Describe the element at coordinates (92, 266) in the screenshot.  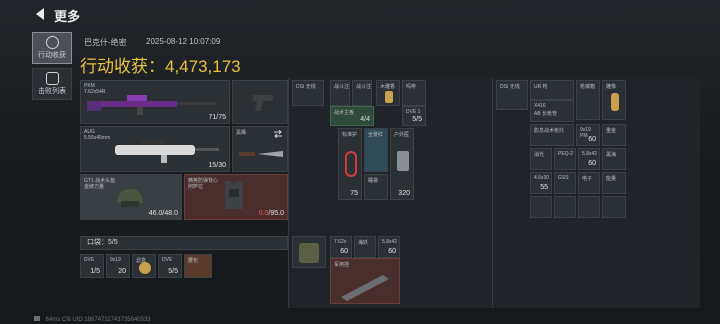
I see `pocket-item: DVE 1/5` at that location.